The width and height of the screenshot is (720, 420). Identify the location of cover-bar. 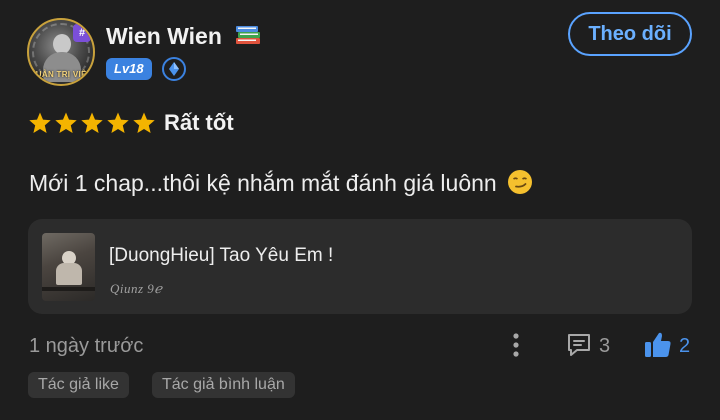
(68, 289).